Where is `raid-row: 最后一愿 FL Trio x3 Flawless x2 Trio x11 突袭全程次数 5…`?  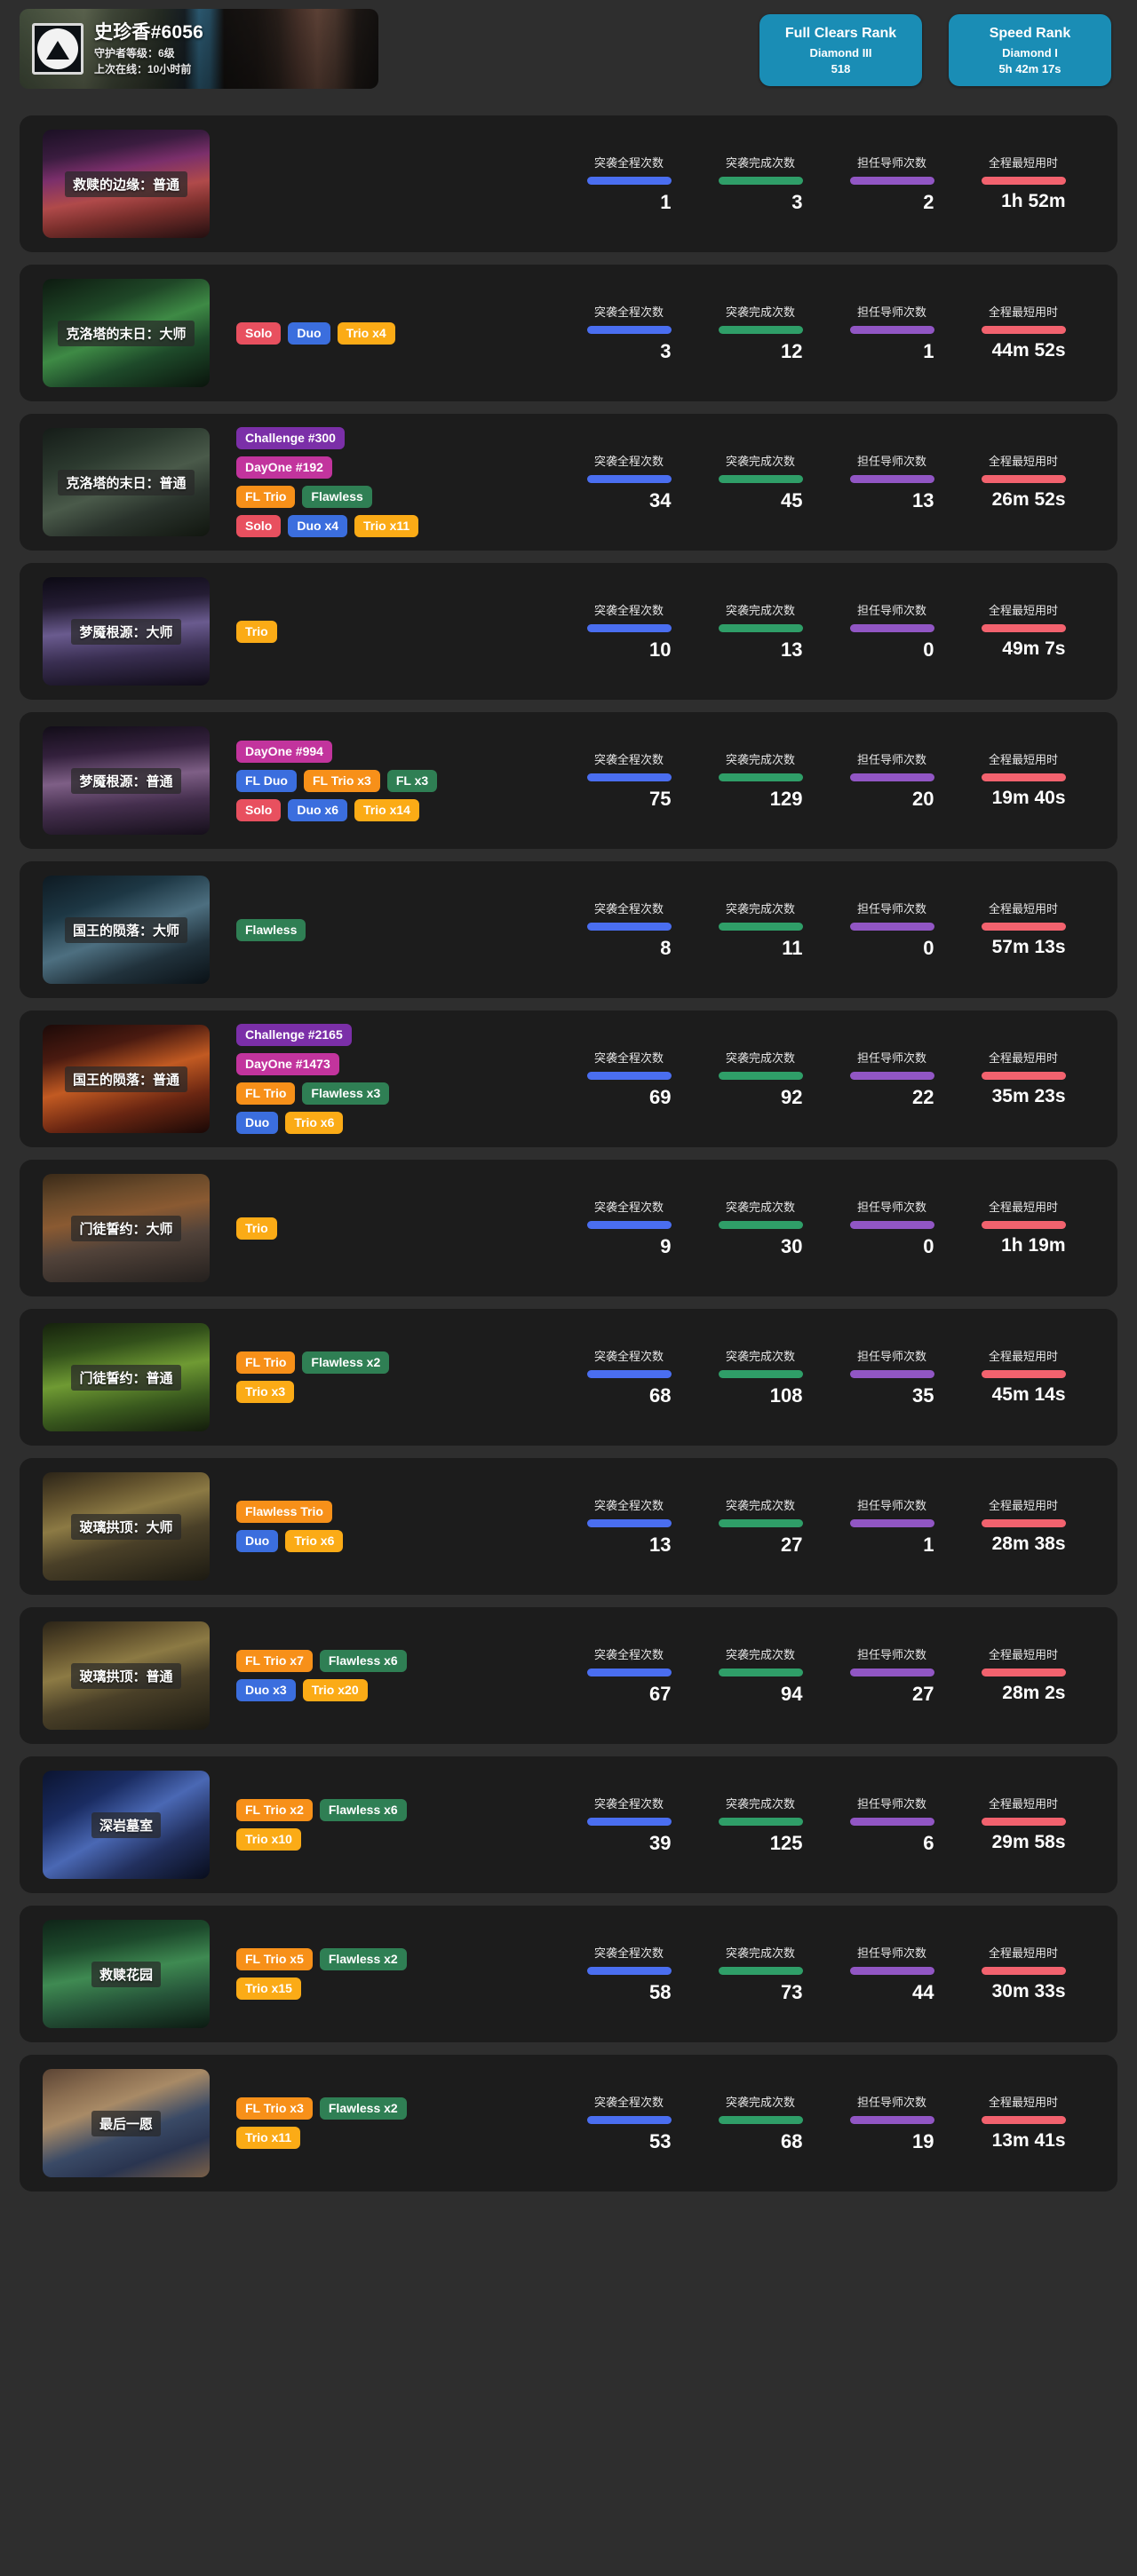
raid-row: 最后一愿 FL Trio x3 Flawless x2 Trio x11 突袭全程次数 5… is located at coordinates (569, 2124).